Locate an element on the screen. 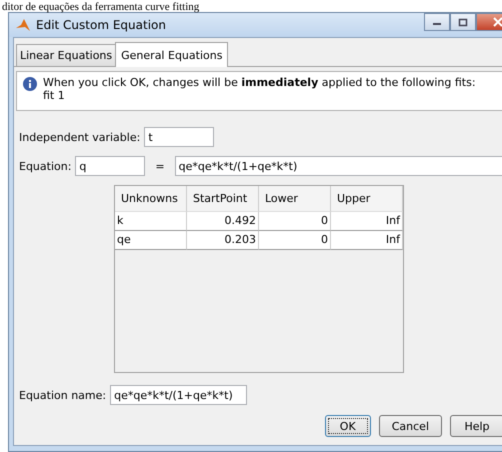 The width and height of the screenshot is (502, 452). maximize-button is located at coordinates (463, 22).